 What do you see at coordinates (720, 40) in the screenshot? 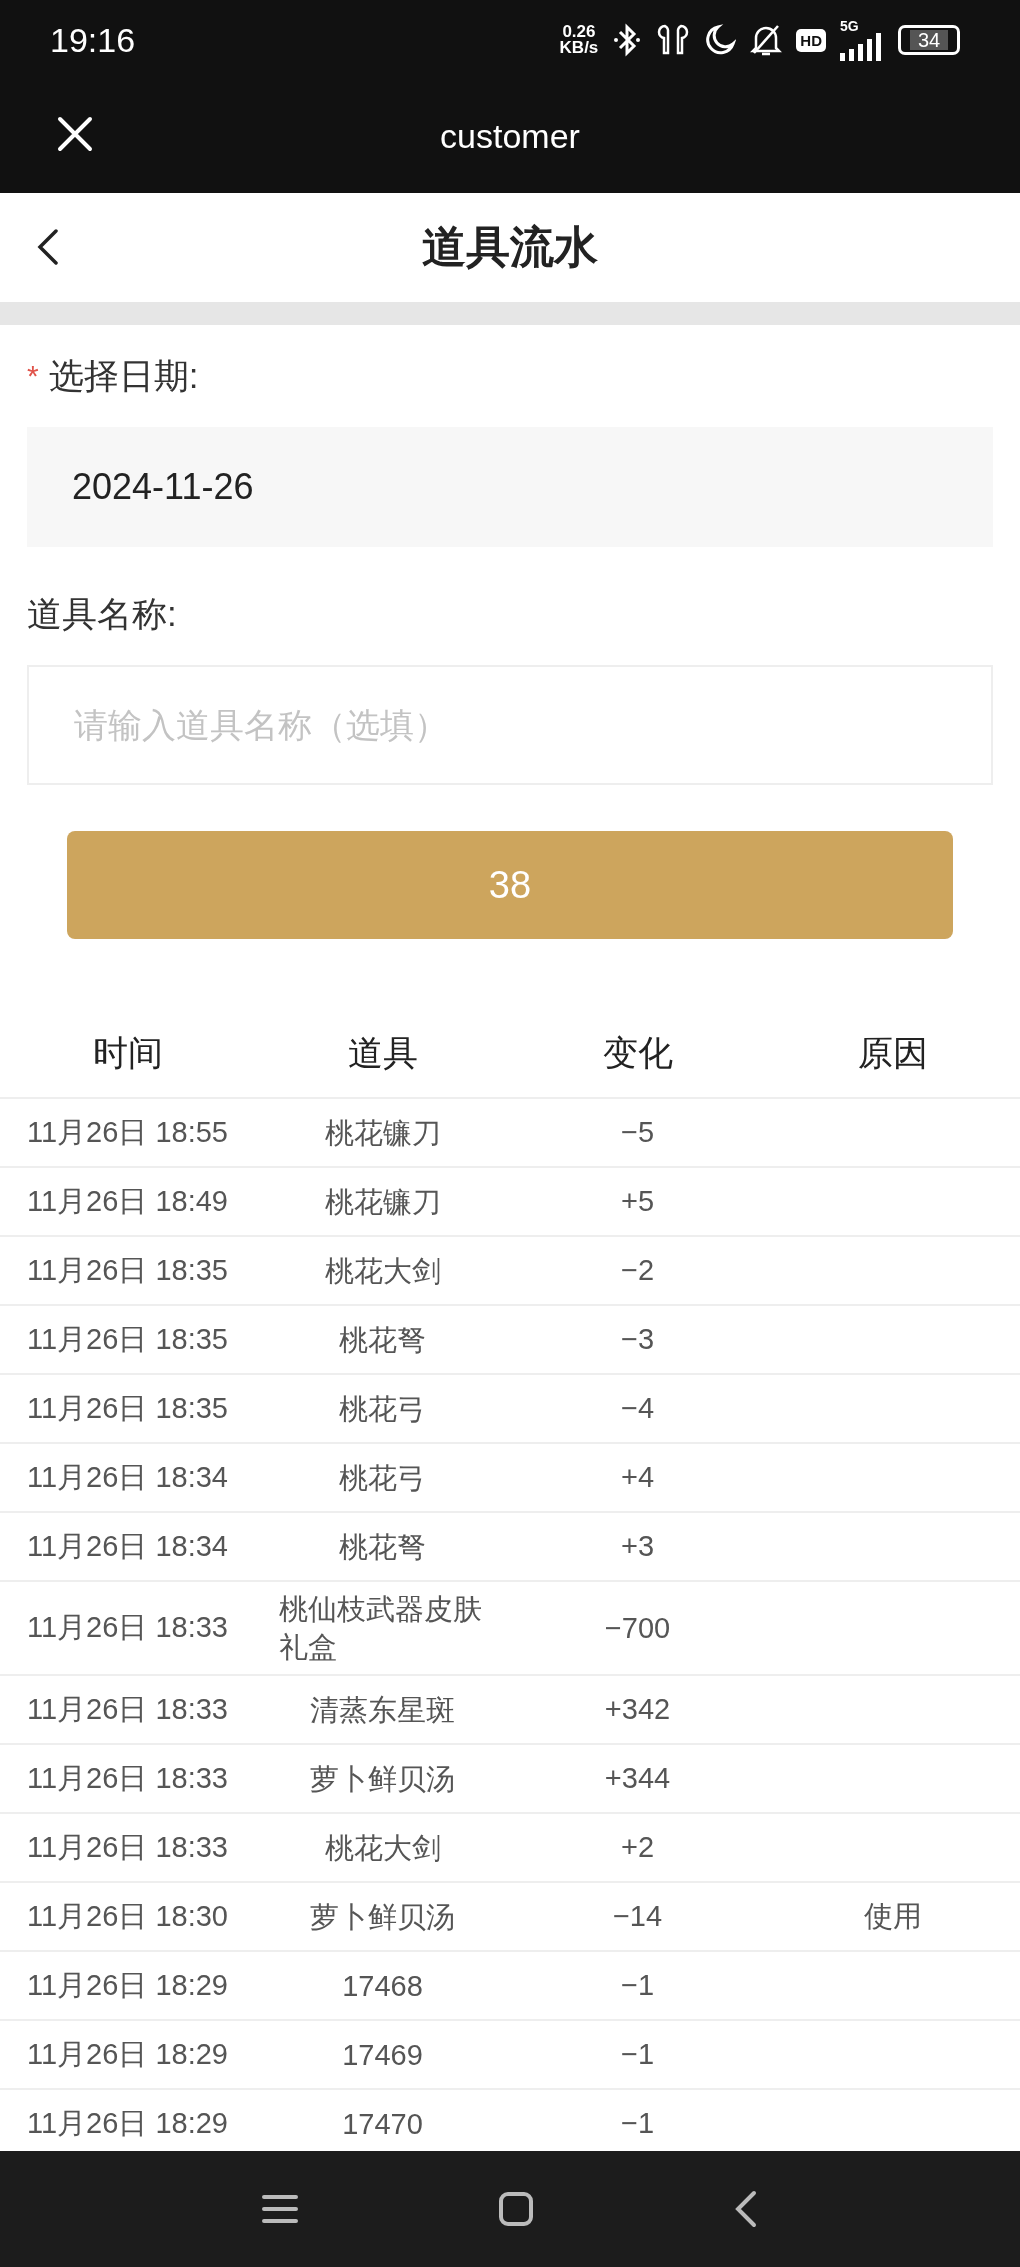
I see `moon-icon` at bounding box center [720, 40].